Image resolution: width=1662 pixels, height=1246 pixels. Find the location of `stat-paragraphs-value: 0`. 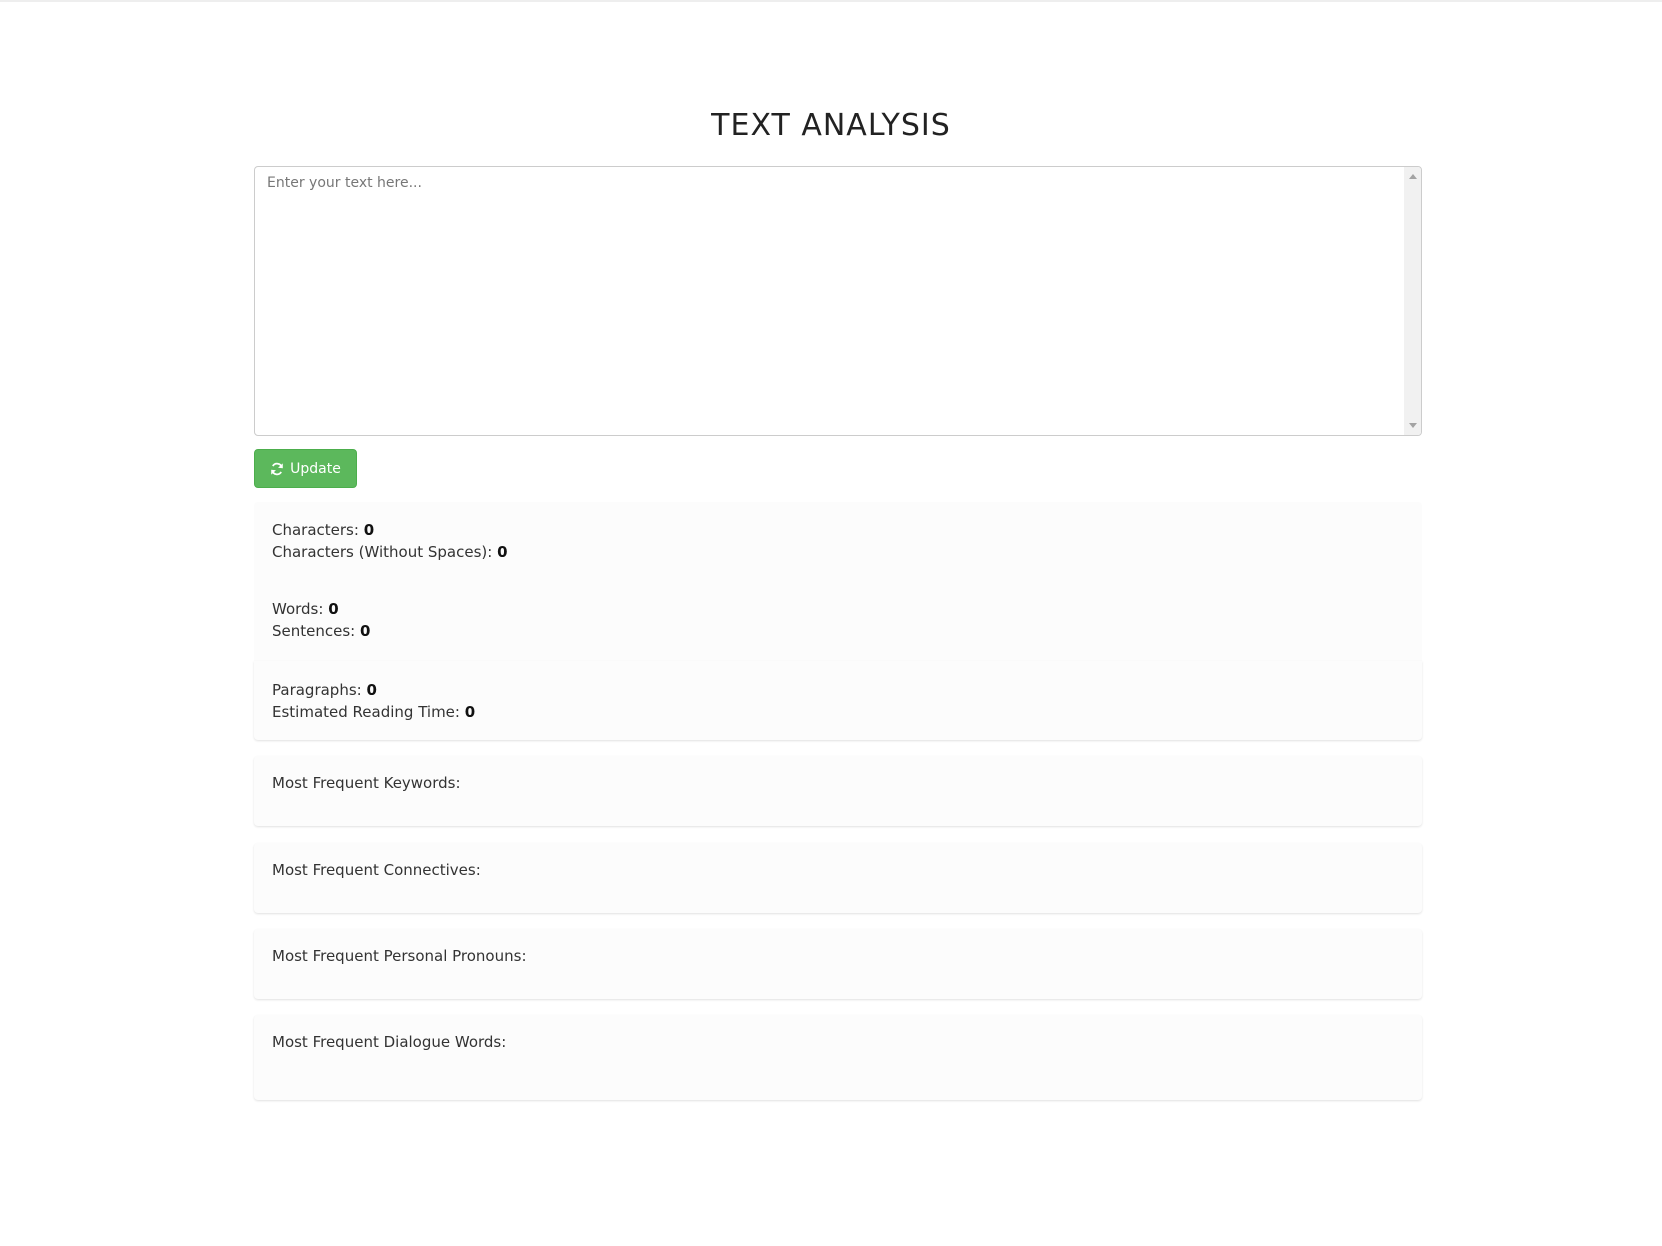

stat-paragraphs-value: 0 is located at coordinates (371, 690).